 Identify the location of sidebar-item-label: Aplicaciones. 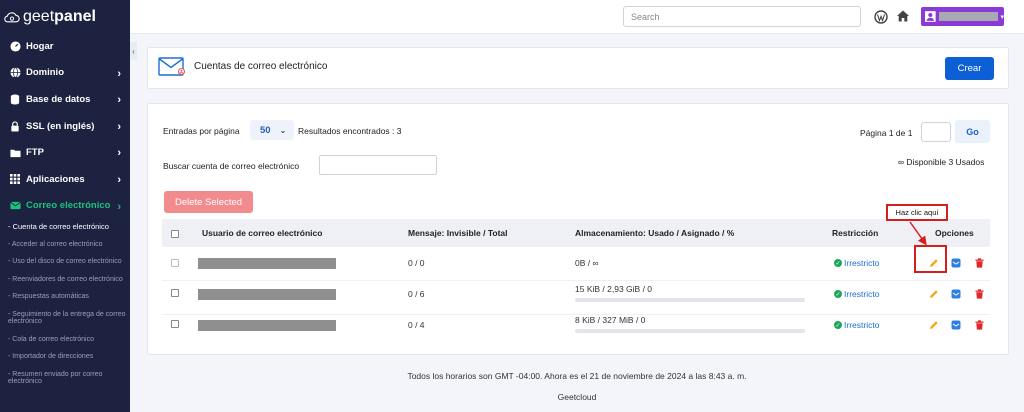
(55, 179).